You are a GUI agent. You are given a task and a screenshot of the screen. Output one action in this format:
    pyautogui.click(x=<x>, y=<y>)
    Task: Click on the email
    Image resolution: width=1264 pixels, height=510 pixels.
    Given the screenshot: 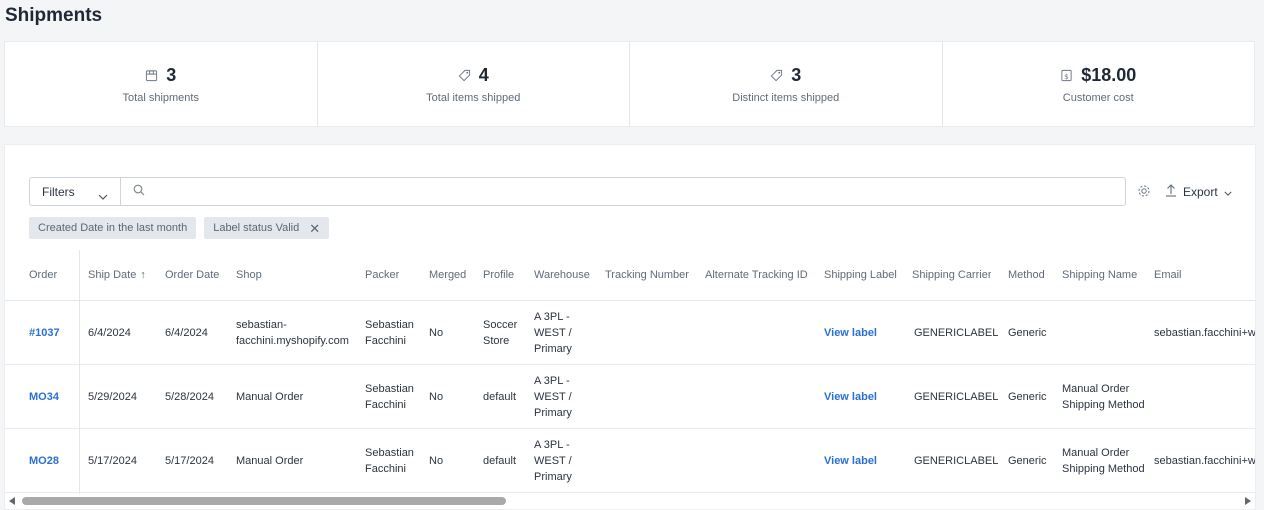 What is the action you would take?
    pyautogui.click(x=1204, y=396)
    